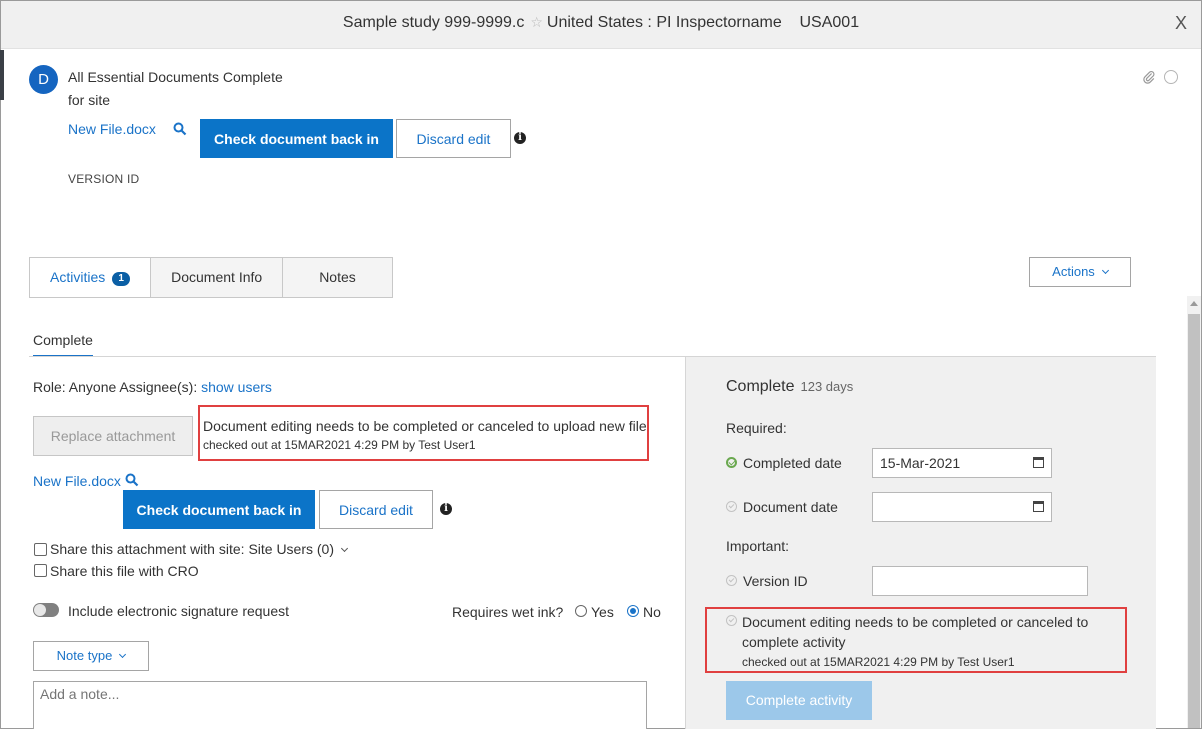  What do you see at coordinates (581, 611) in the screenshot?
I see `wet-ink-yes-radio` at bounding box center [581, 611].